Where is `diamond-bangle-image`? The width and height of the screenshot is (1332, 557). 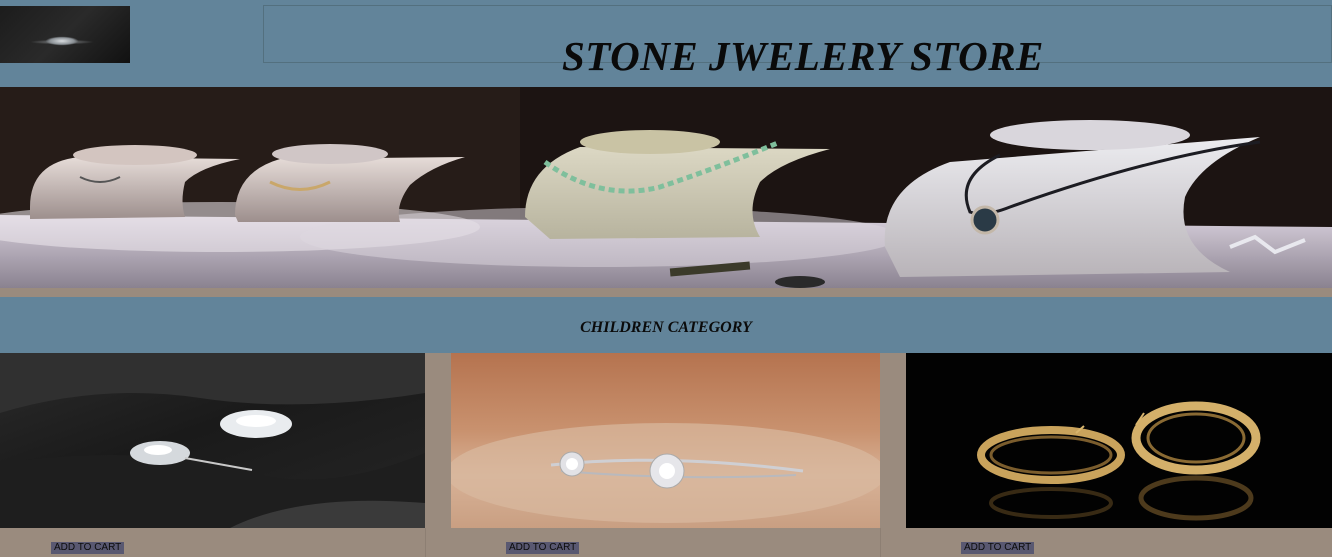 diamond-bangle-image is located at coordinates (665, 440).